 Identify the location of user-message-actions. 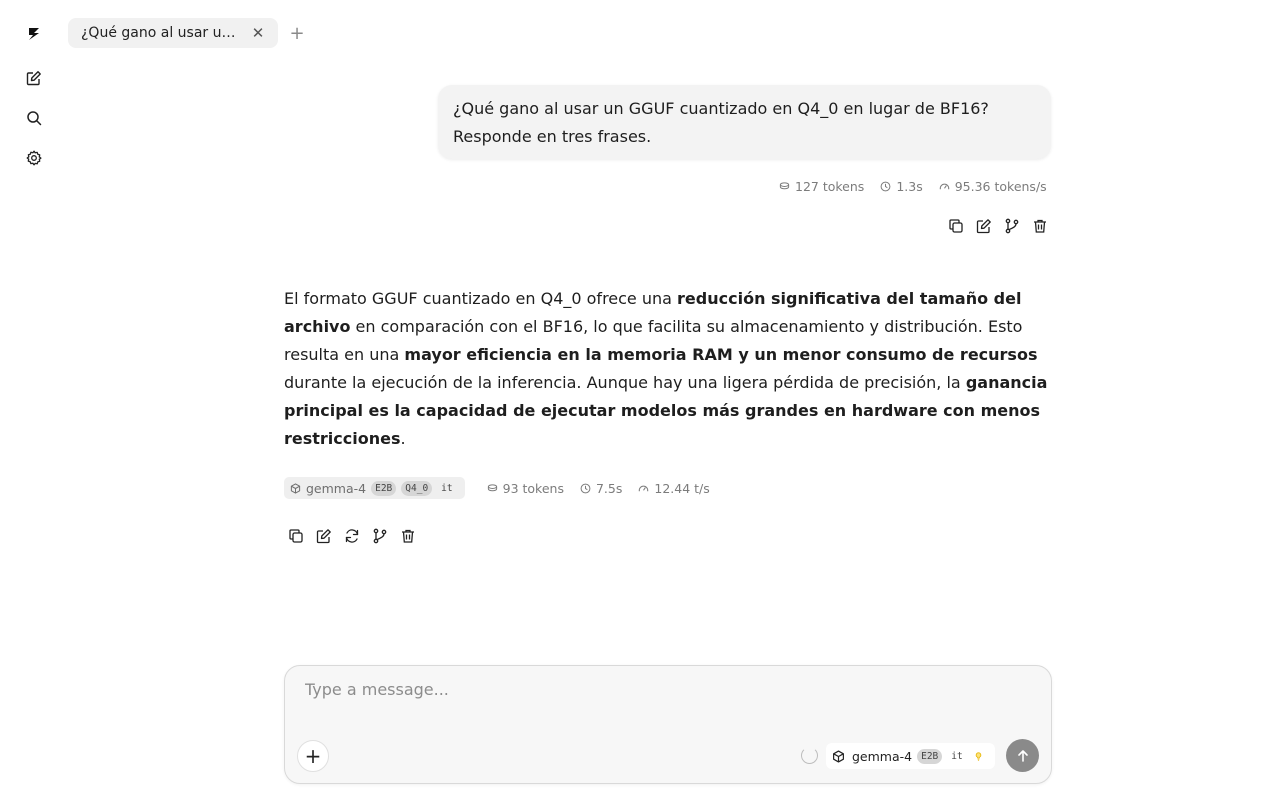
(998, 226).